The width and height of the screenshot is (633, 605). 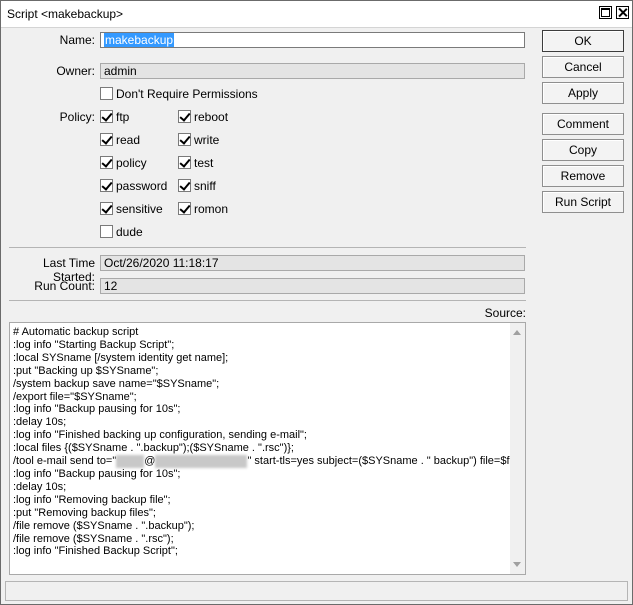 What do you see at coordinates (139, 40) in the screenshot?
I see `name-value: makebackup` at bounding box center [139, 40].